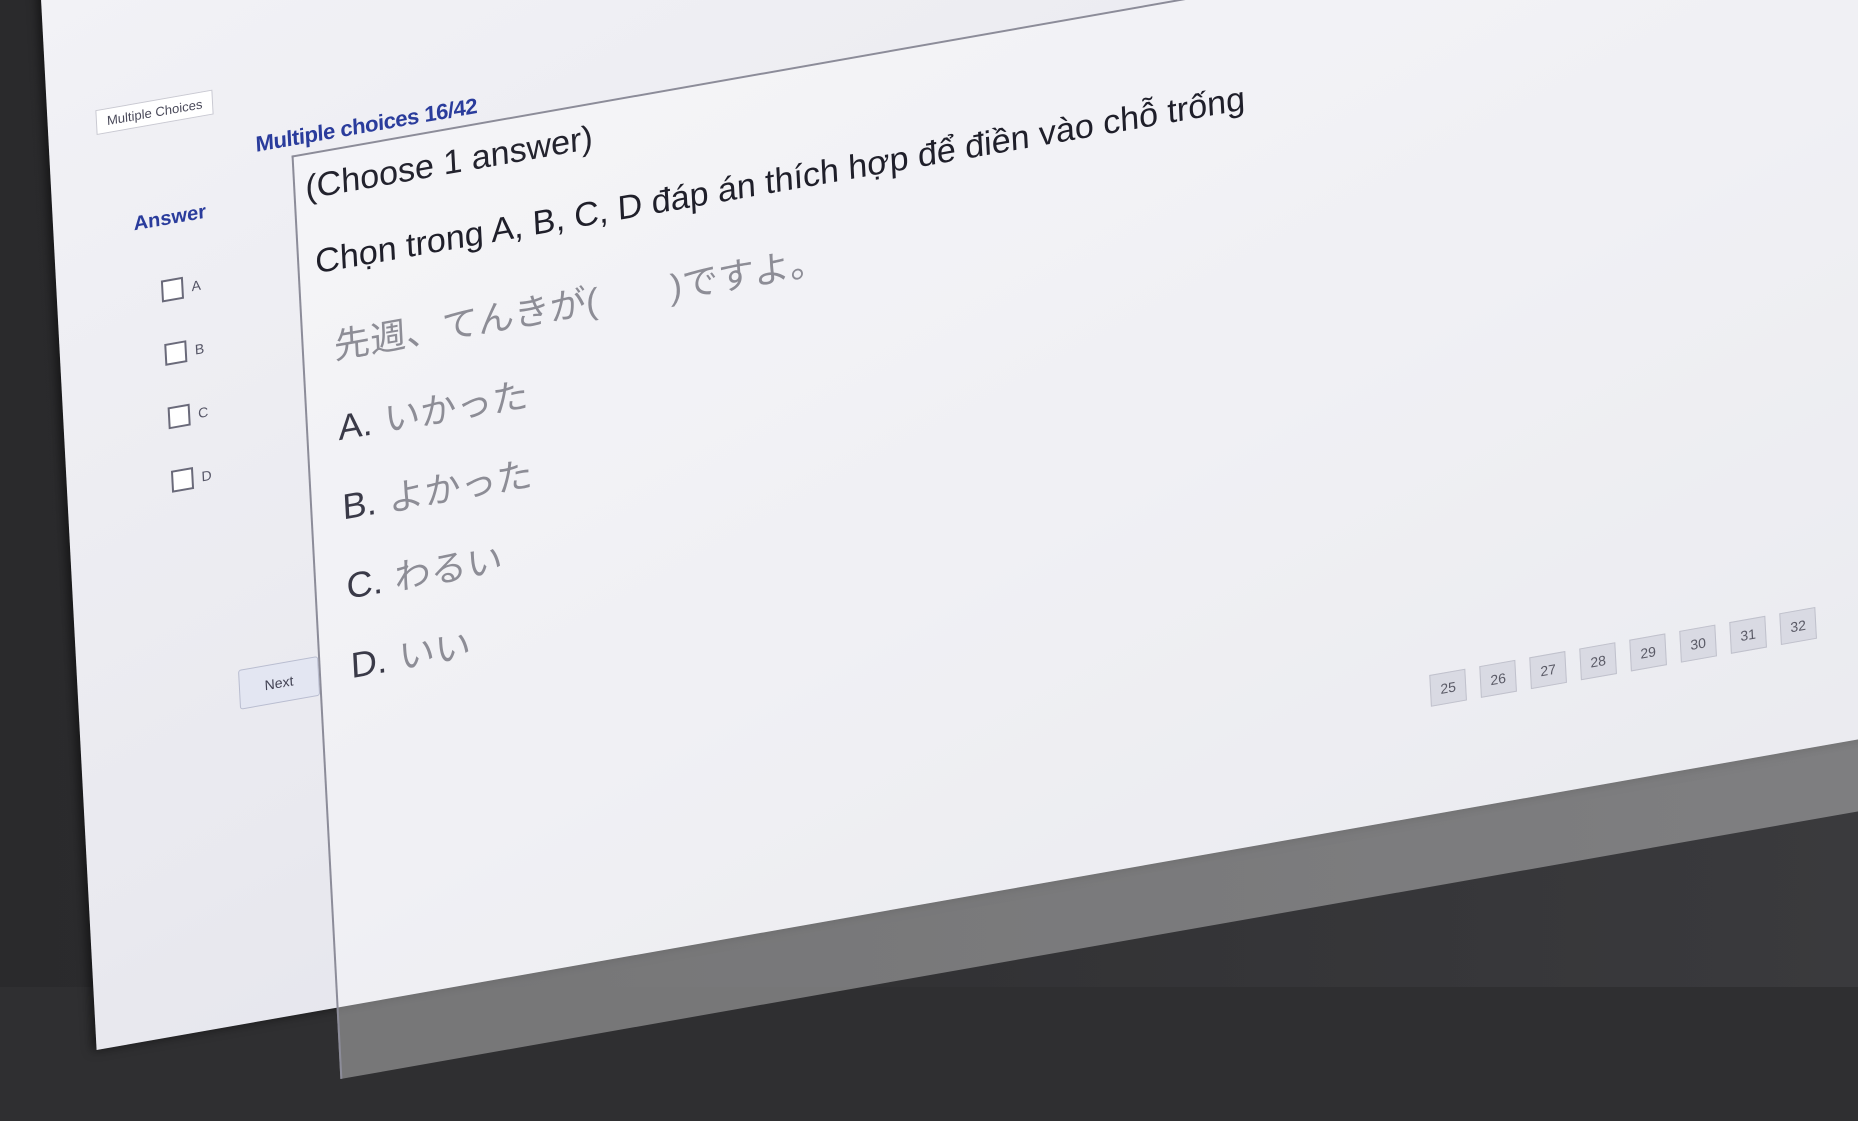 The width and height of the screenshot is (1858, 1121). What do you see at coordinates (1648, 652) in the screenshot?
I see `page-button: 29` at bounding box center [1648, 652].